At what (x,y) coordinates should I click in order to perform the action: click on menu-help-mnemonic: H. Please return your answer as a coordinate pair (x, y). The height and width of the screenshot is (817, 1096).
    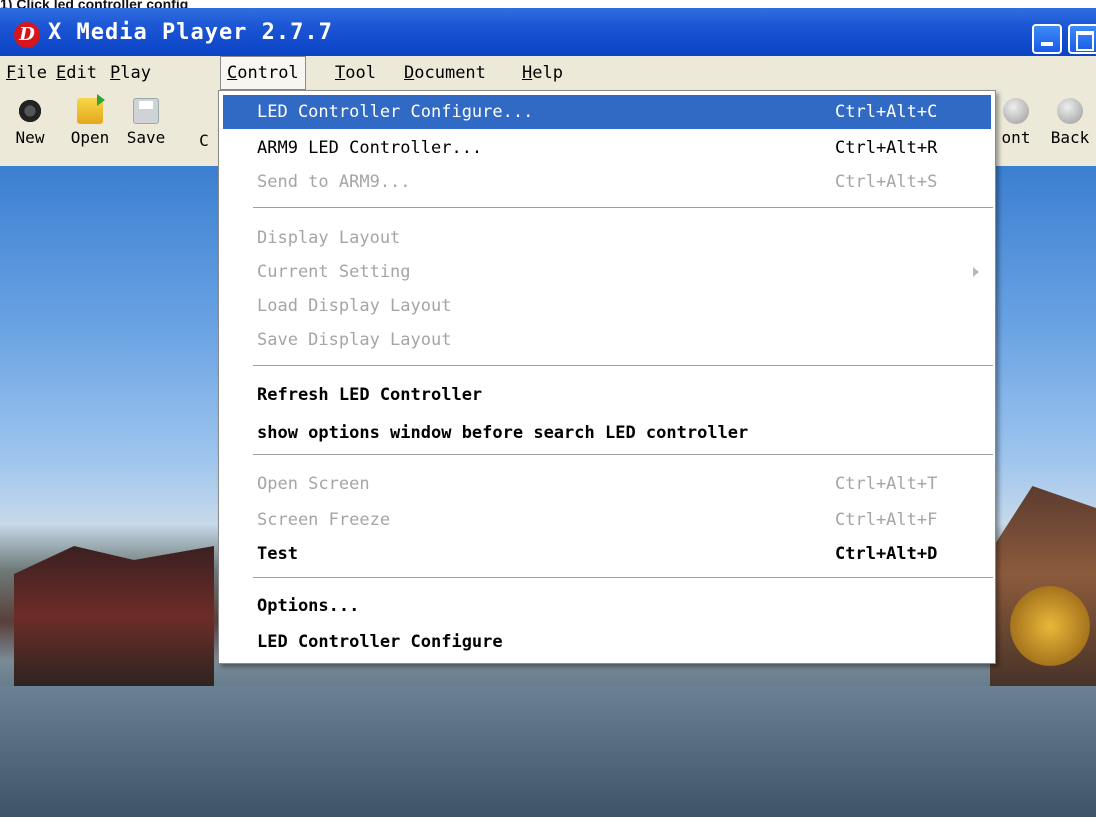
    Looking at the image, I should click on (527, 73).